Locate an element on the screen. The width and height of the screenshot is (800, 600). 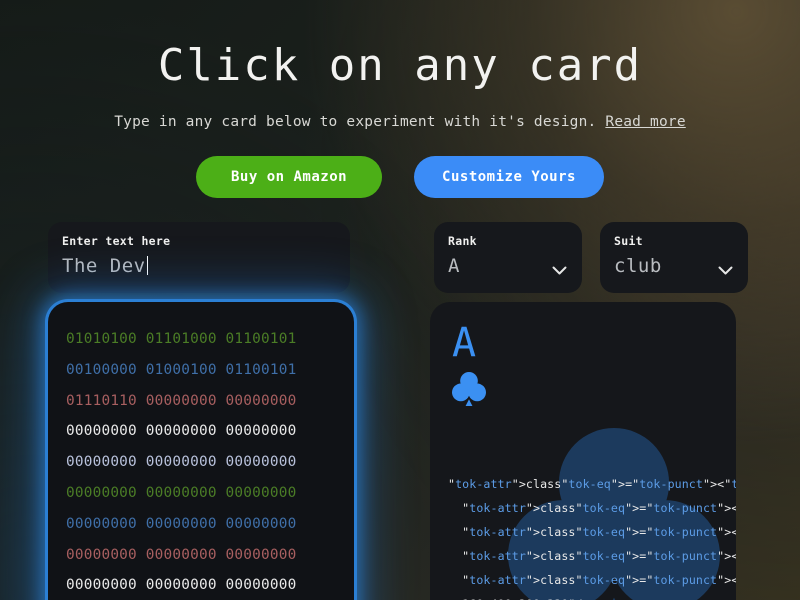
binary-row: 01010100 01101000 01100101 is located at coordinates (181, 339).